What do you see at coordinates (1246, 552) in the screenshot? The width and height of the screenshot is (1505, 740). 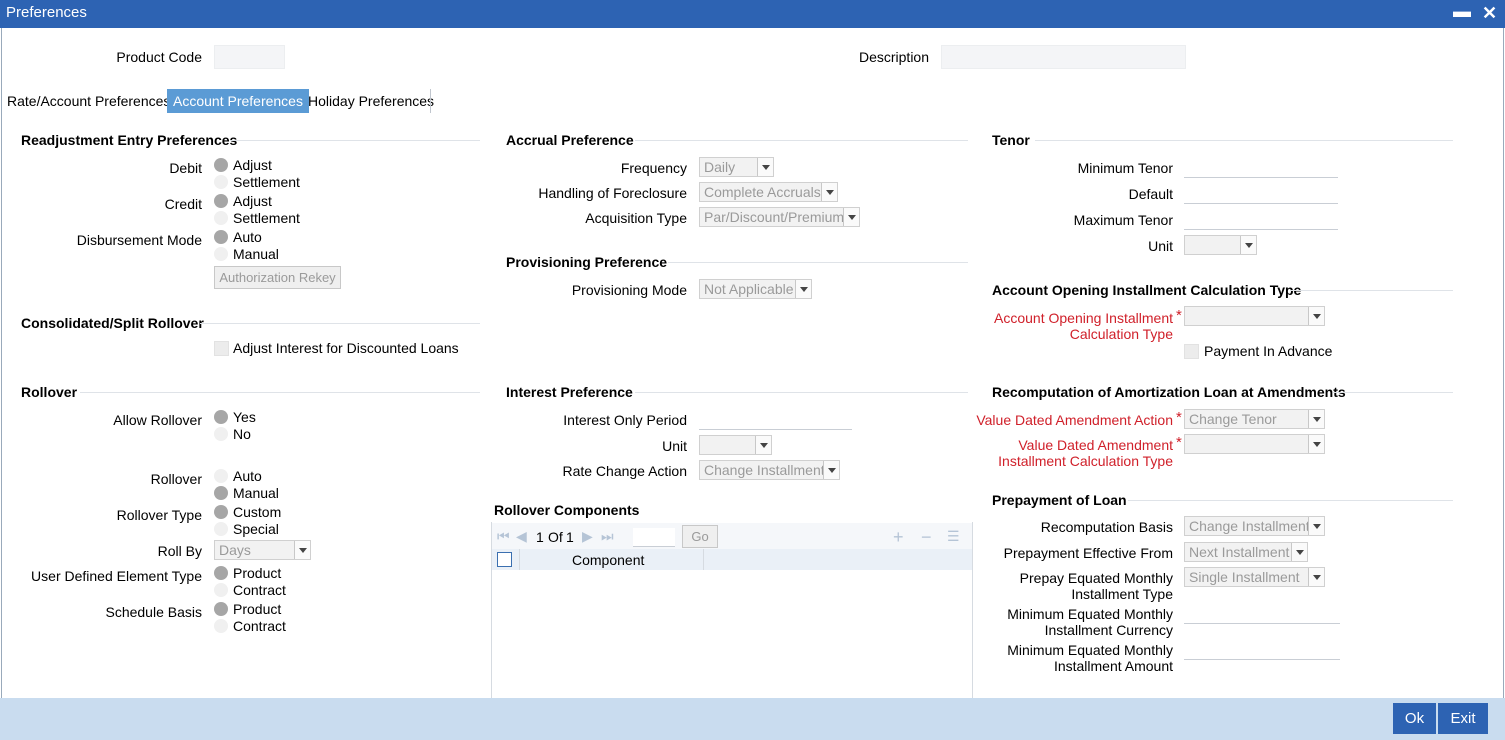 I see `prepayment-effective-select: Next Installment` at bounding box center [1246, 552].